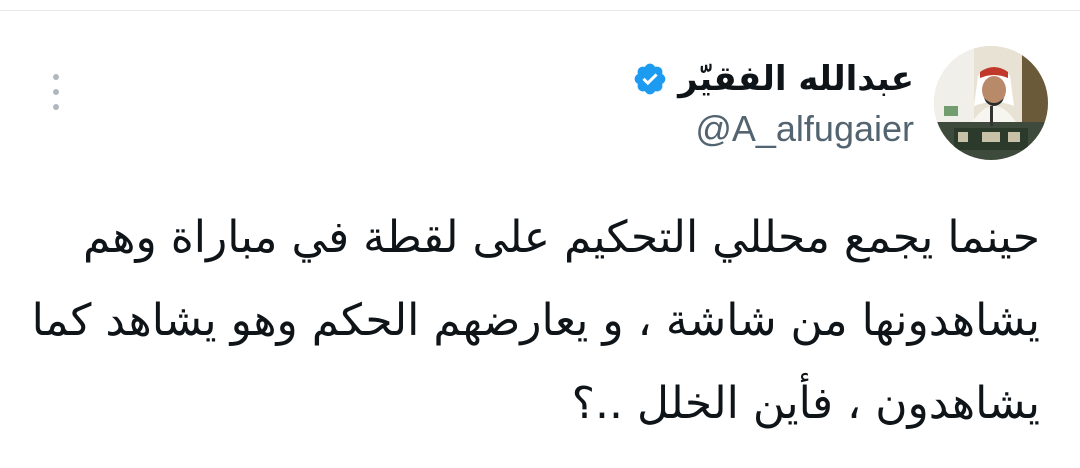  I want to click on avatar, so click(991, 103).